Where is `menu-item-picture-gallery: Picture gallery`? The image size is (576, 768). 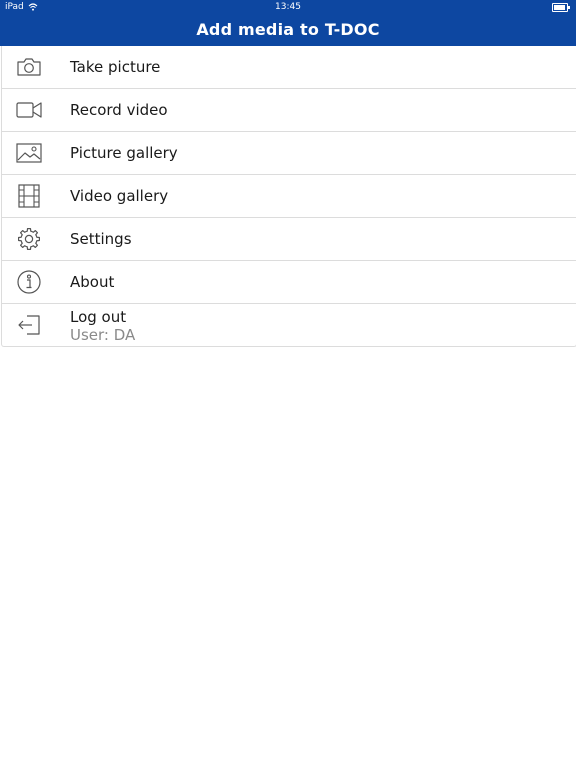
menu-item-picture-gallery: Picture gallery is located at coordinates (289, 153).